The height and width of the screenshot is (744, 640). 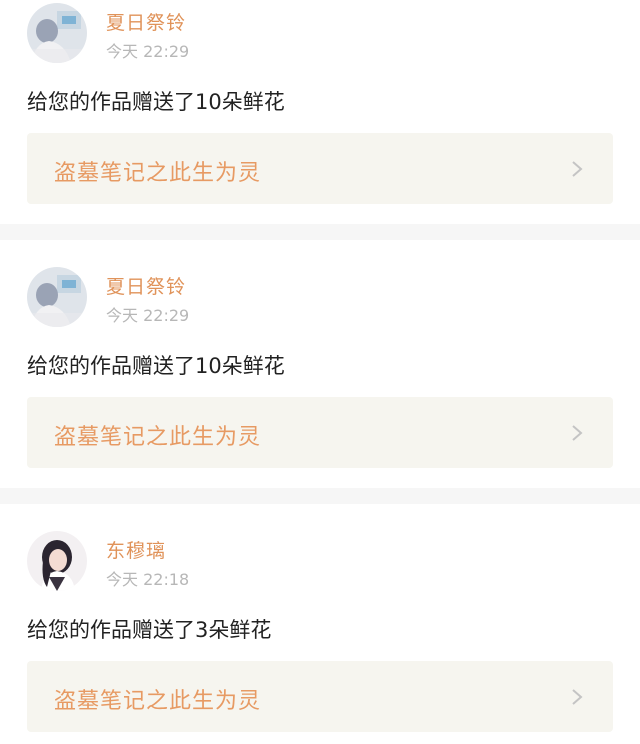 I want to click on gift-message: 给您的作品赠送了3朵鲜花, so click(x=149, y=630).